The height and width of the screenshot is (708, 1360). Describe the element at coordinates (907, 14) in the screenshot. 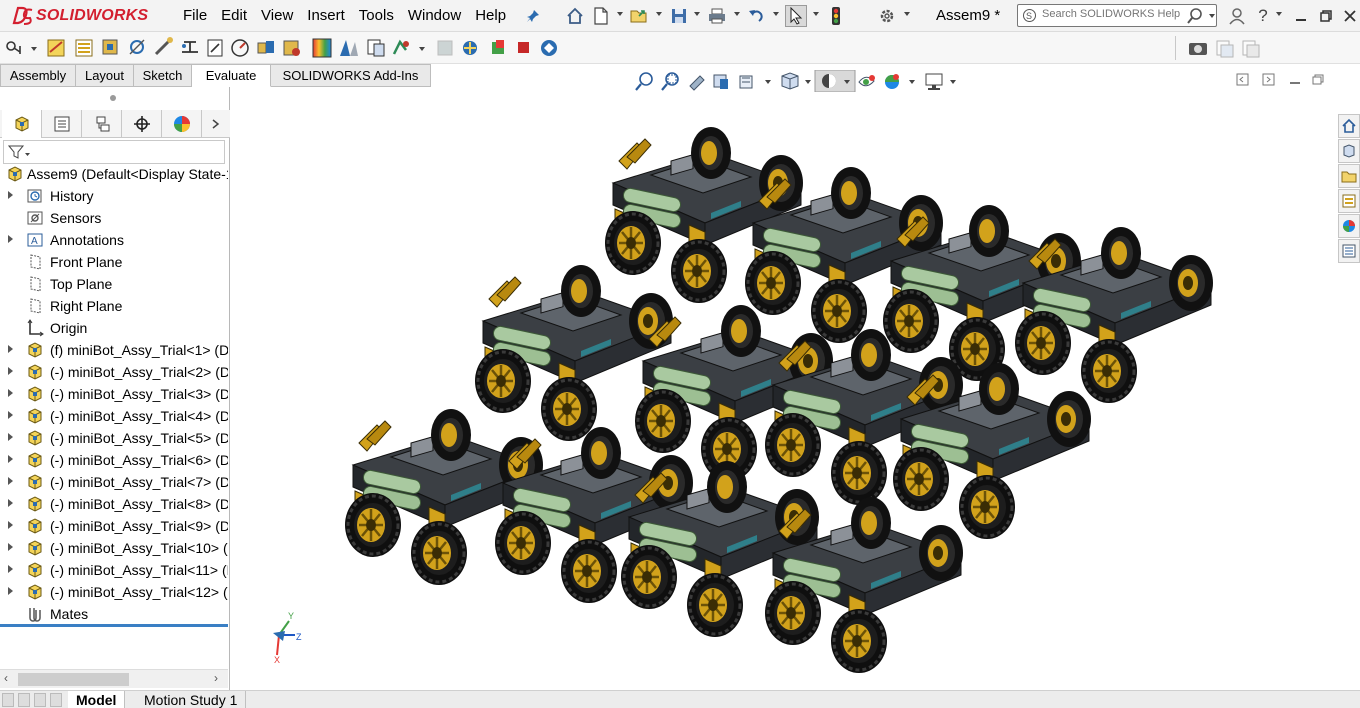

I see `options-dropdown-icon` at that location.